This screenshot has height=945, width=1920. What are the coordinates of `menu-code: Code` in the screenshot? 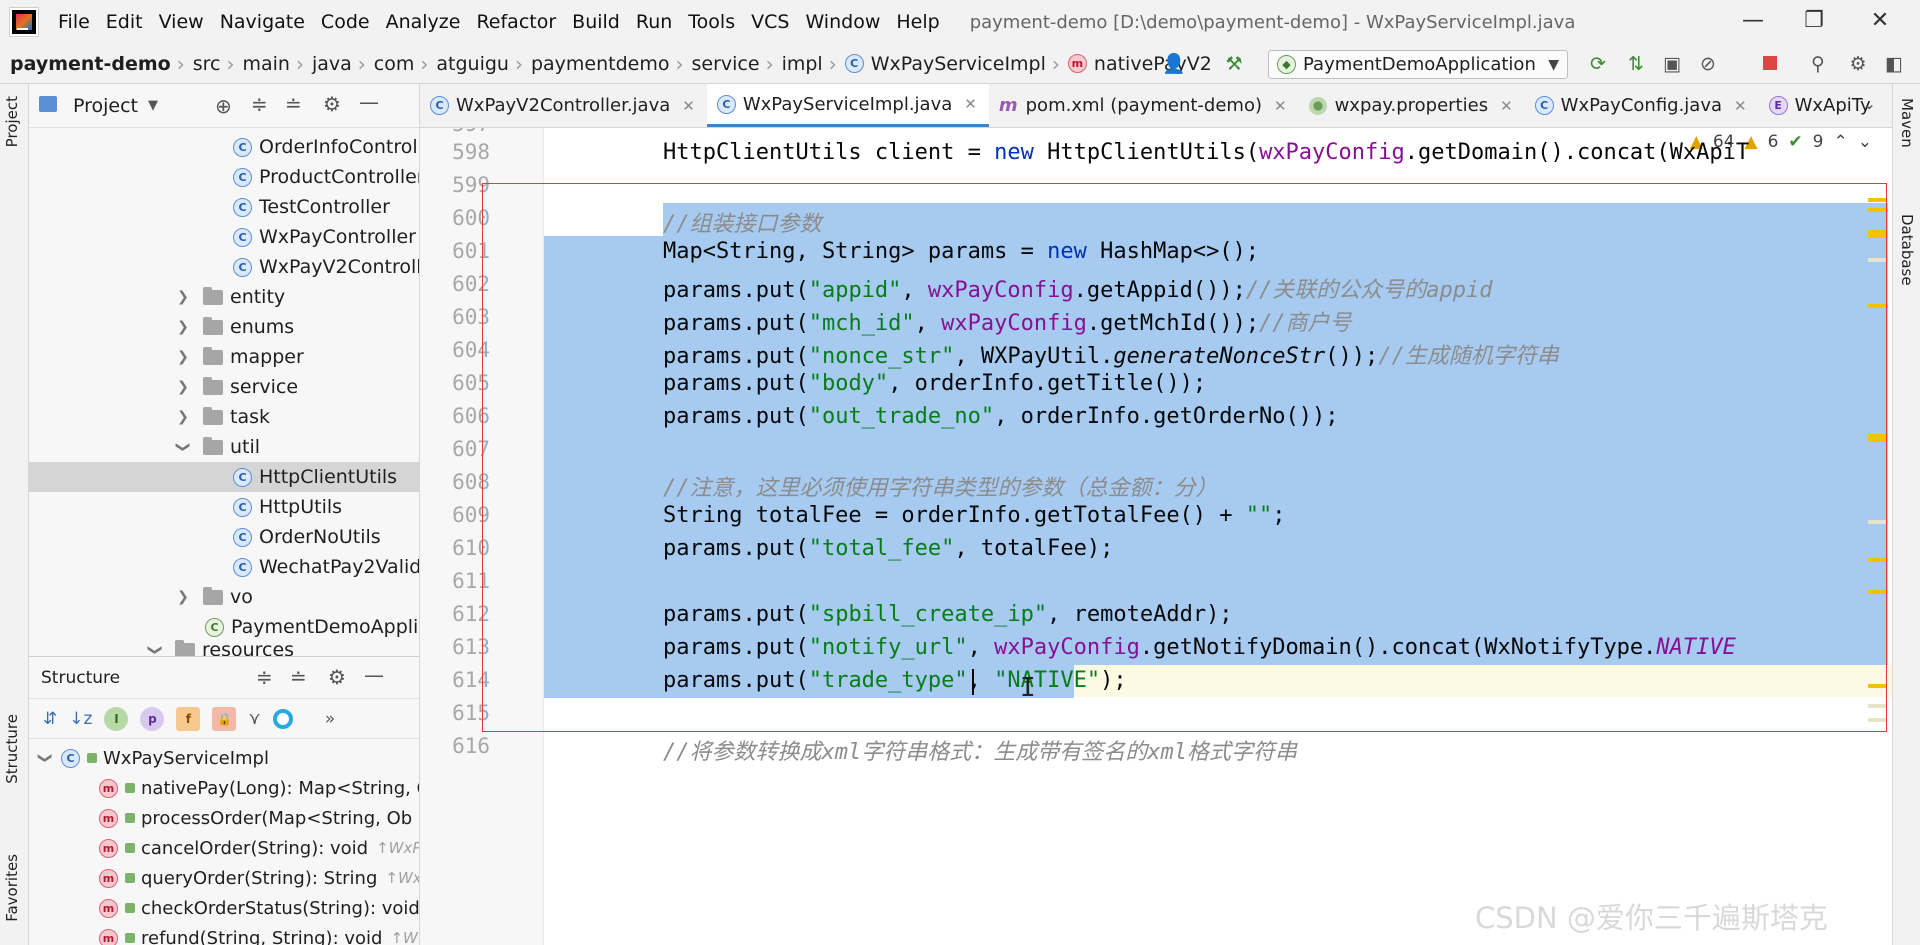 It's located at (345, 22).